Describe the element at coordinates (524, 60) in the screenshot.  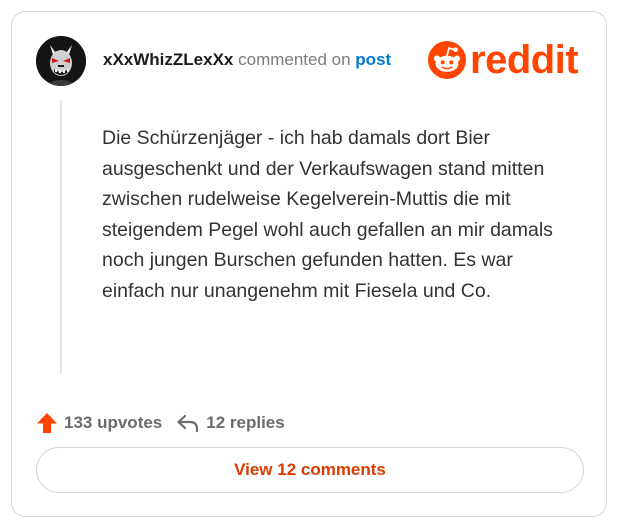
I see `reddit-wordmark: reddit` at that location.